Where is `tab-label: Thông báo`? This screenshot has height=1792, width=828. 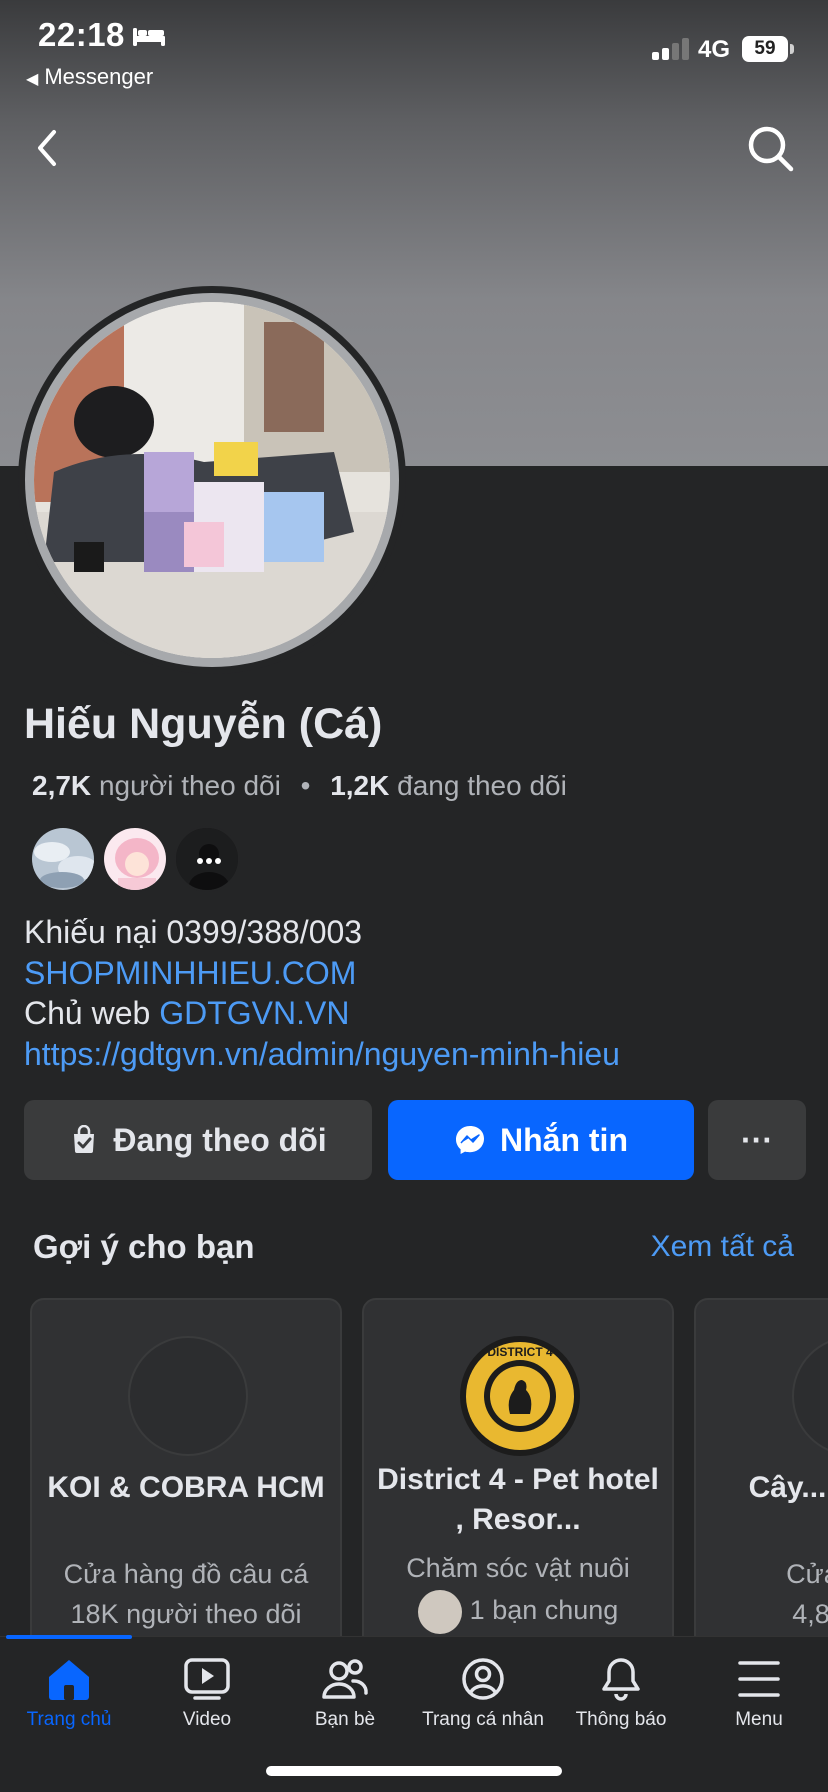 tab-label: Thông báo is located at coordinates (621, 1719).